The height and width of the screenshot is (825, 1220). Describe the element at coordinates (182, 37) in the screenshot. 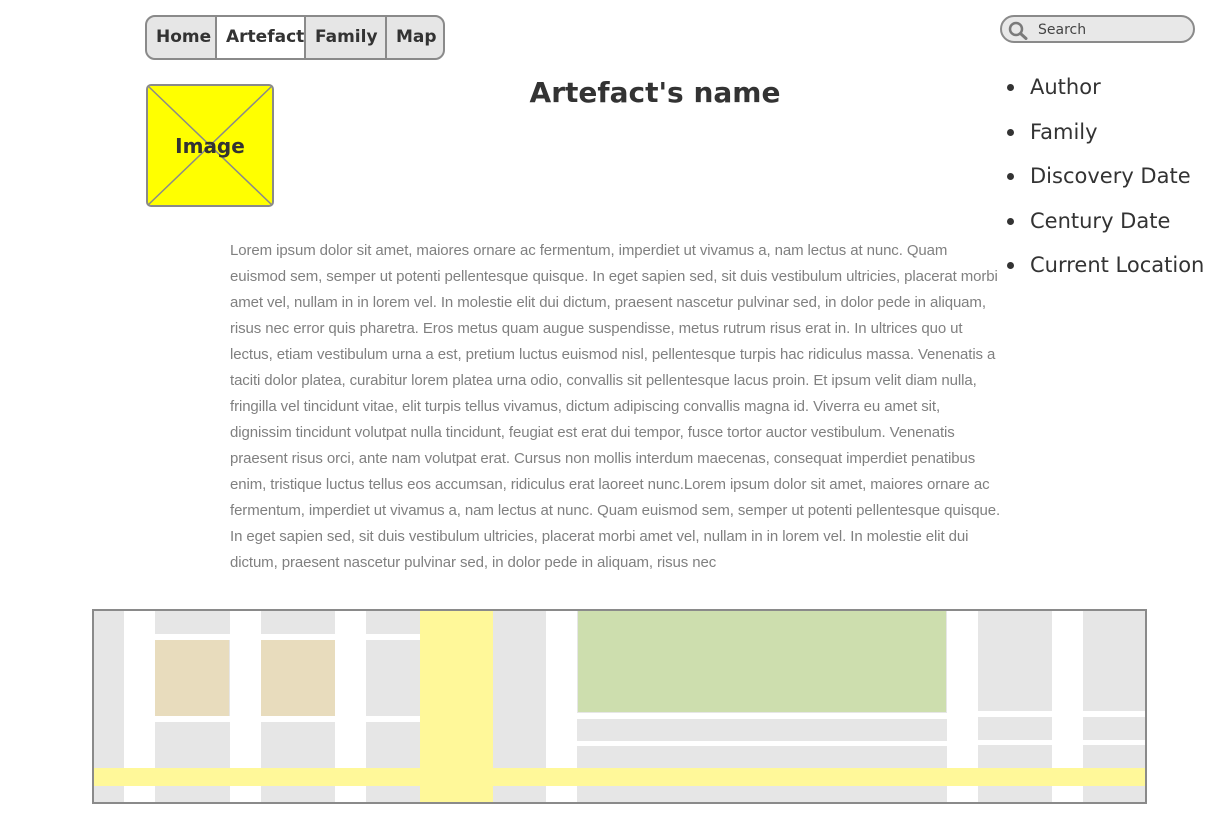

I see `tab-home: Home` at that location.